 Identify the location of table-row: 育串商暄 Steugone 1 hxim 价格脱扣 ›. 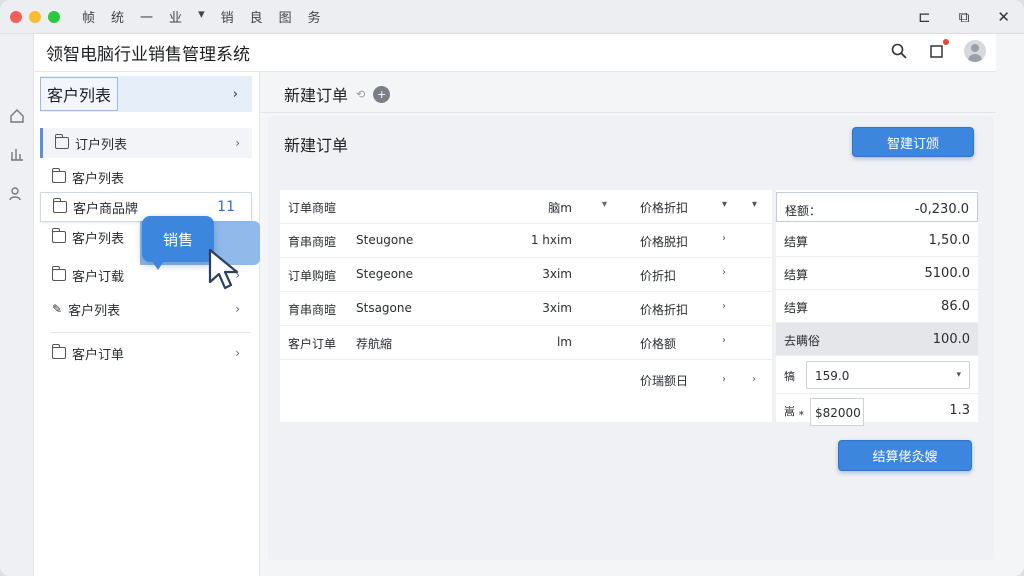
(526, 241).